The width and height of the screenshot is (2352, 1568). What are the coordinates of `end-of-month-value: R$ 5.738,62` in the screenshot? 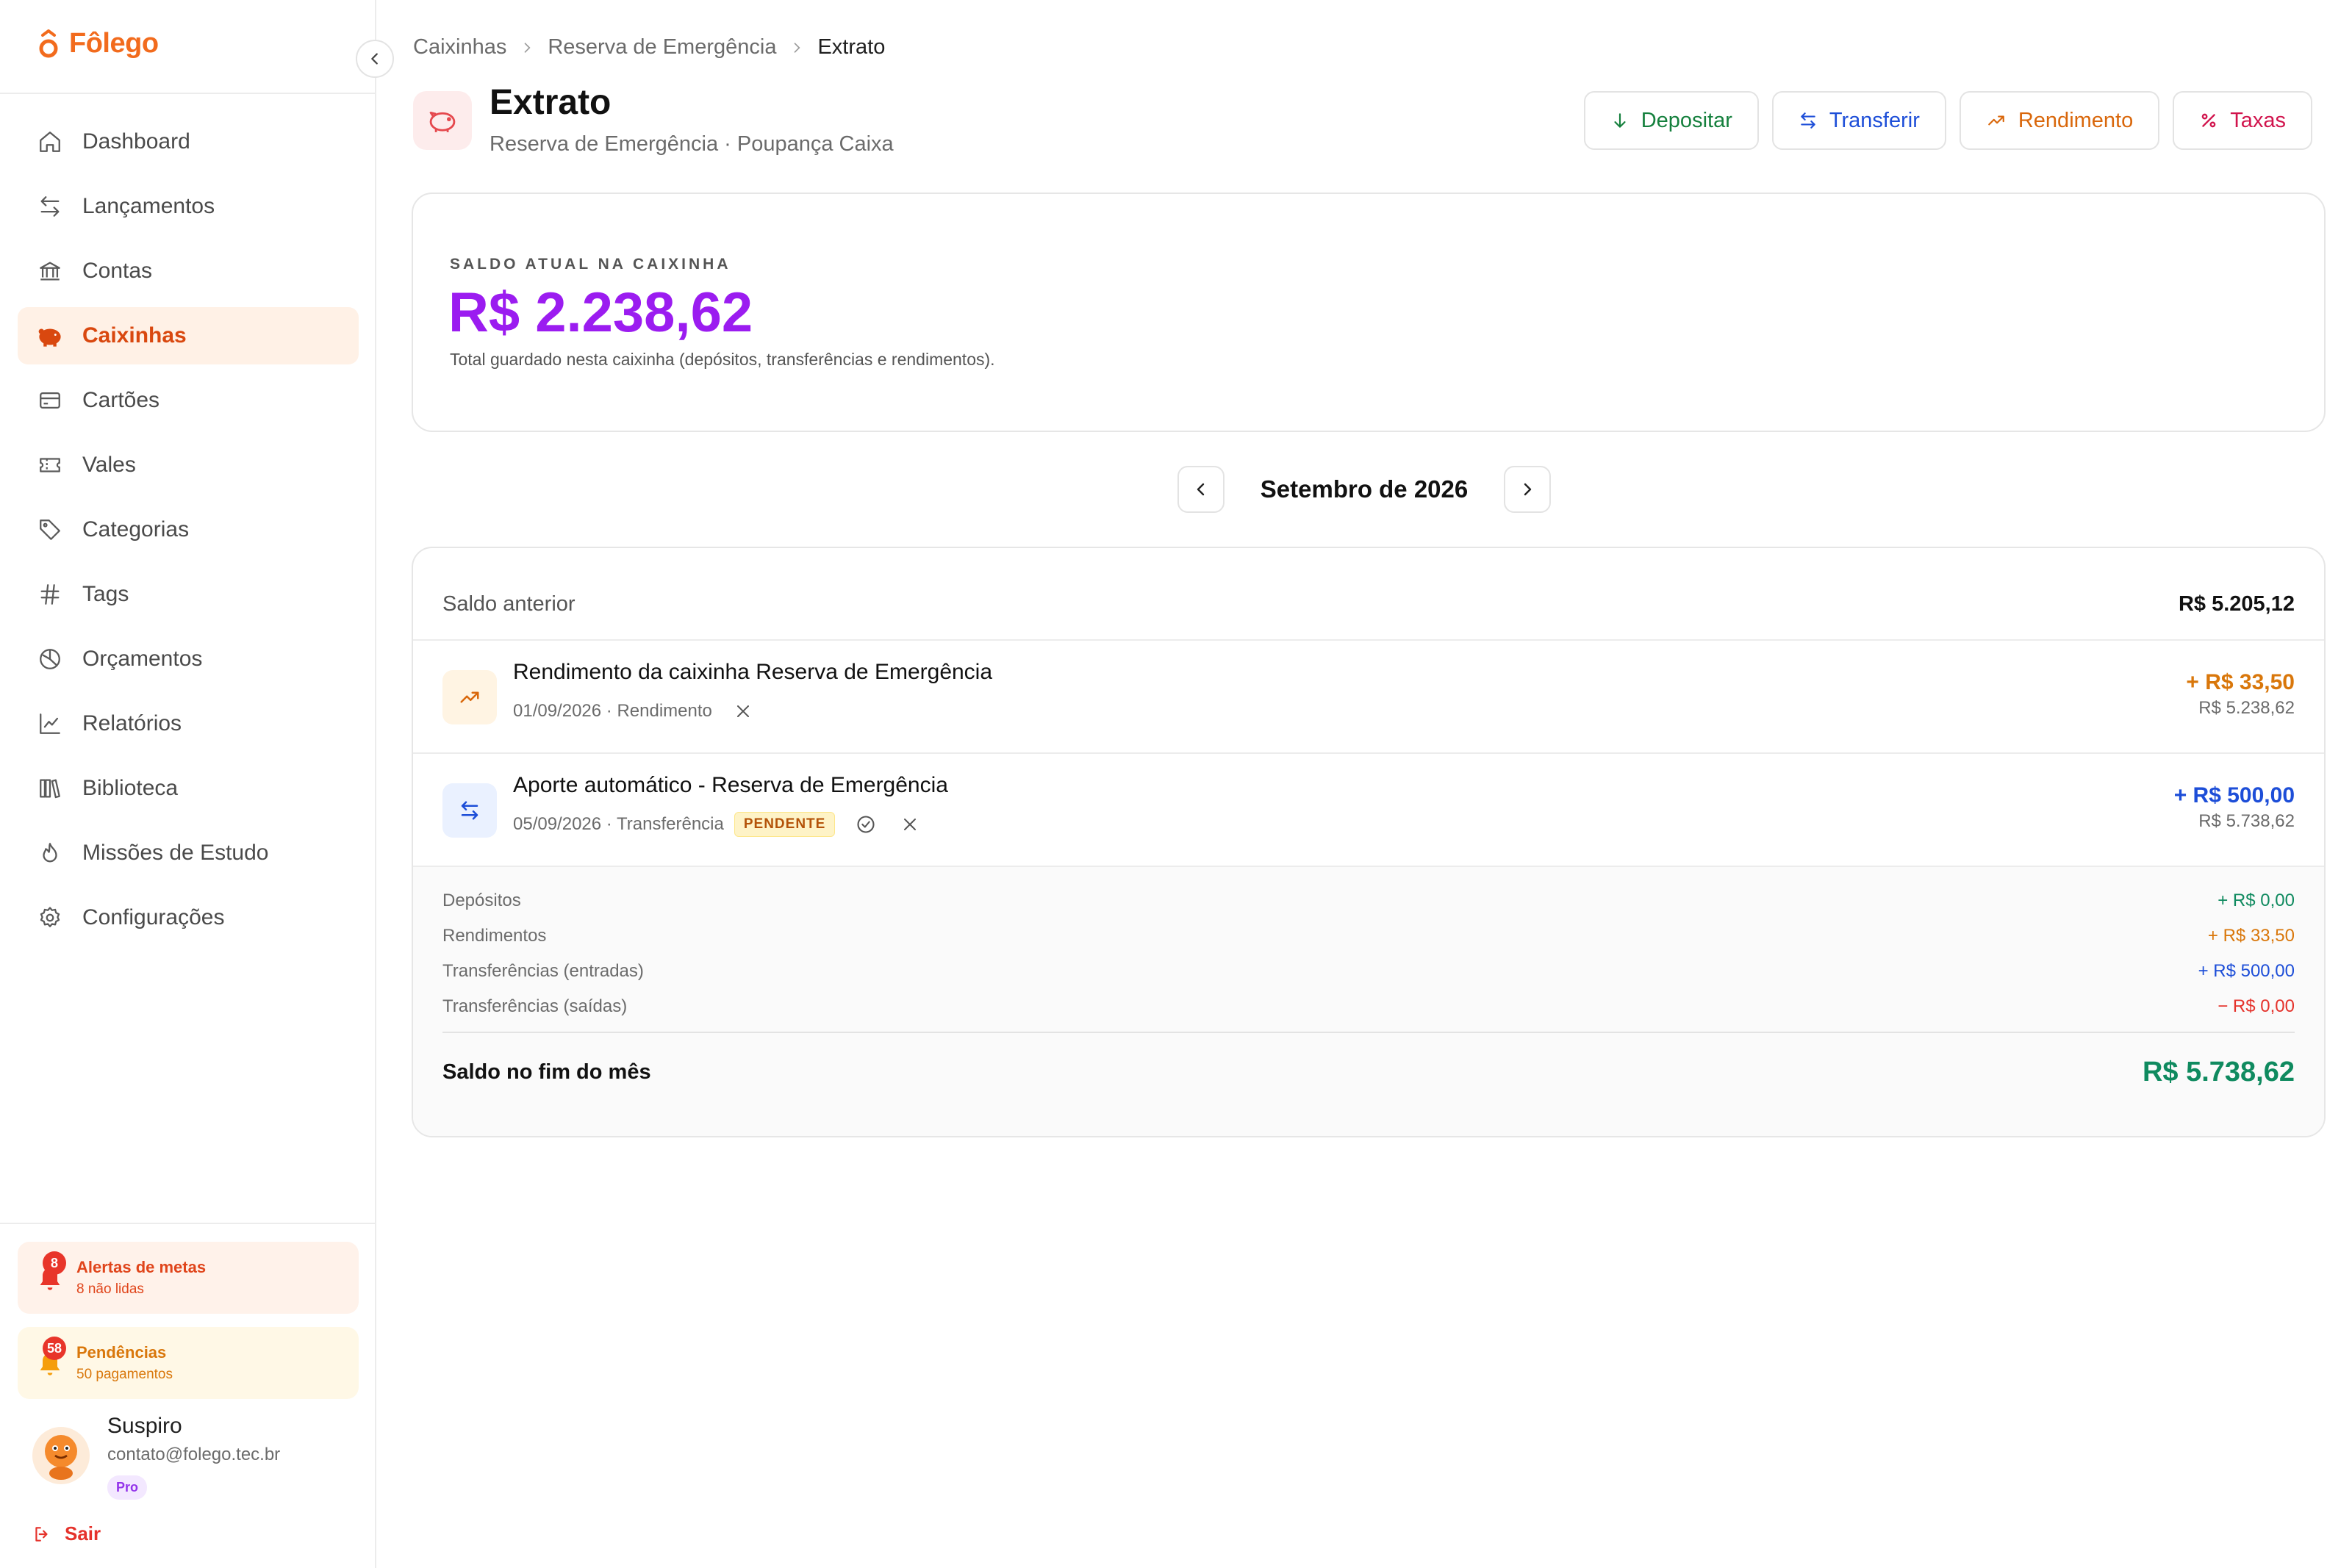 It's located at (2218, 1072).